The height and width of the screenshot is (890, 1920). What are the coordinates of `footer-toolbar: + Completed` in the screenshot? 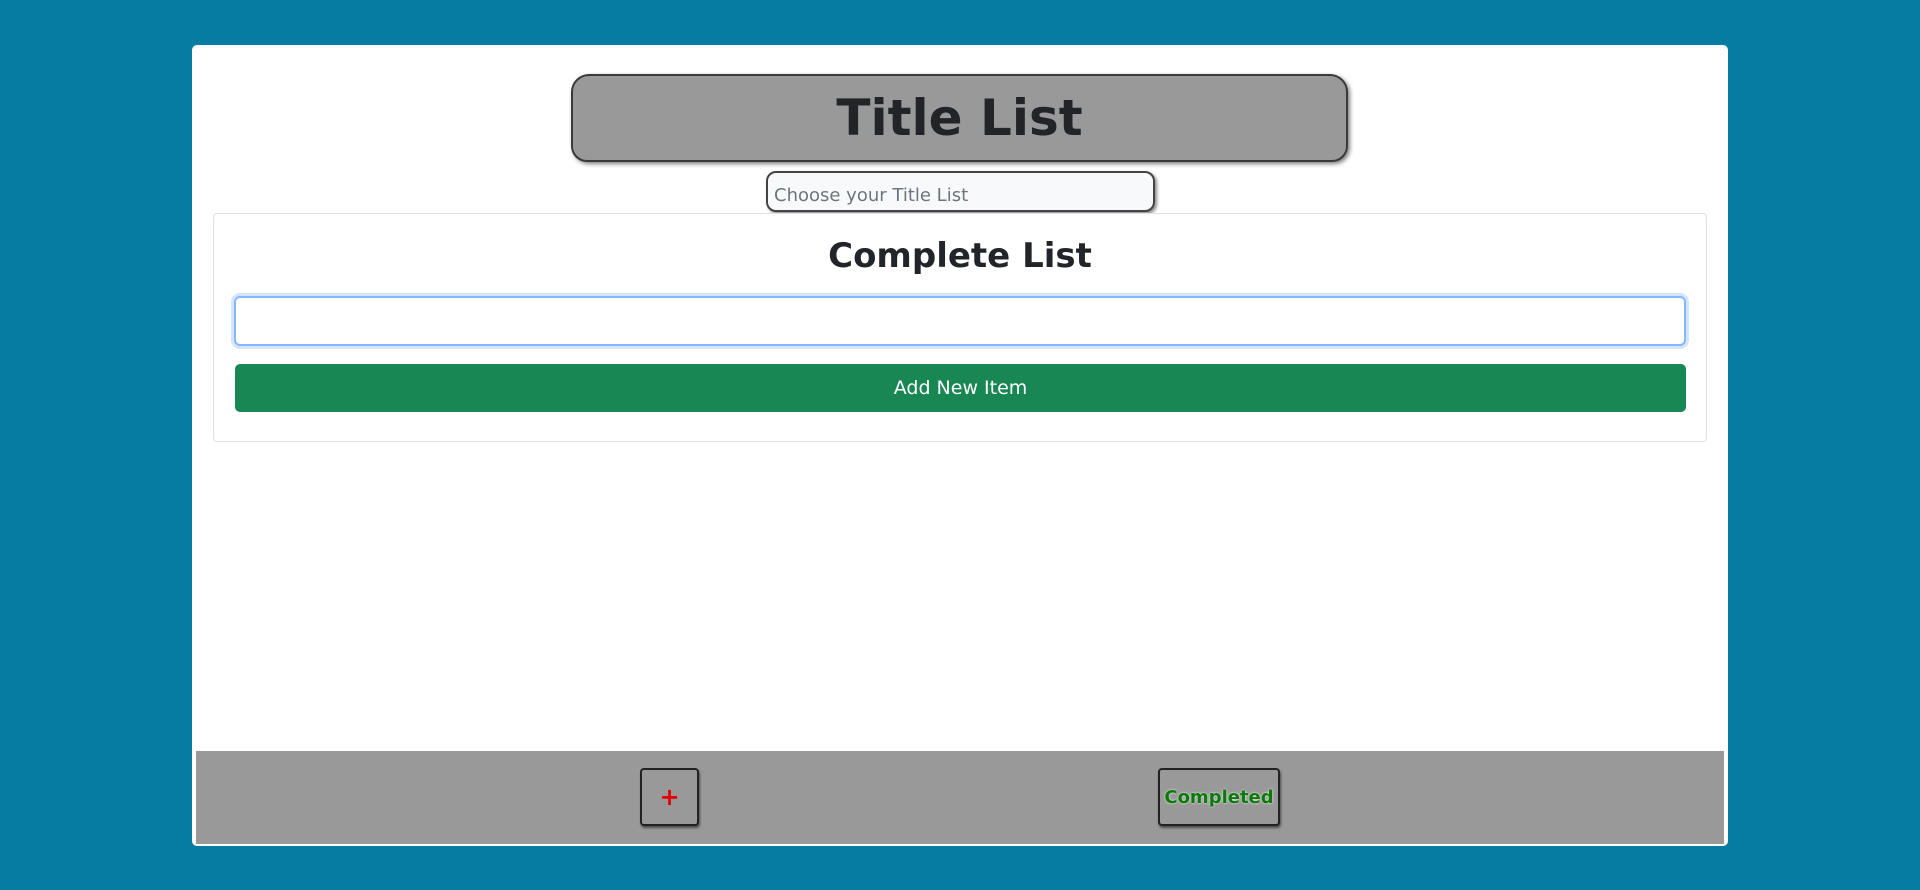 It's located at (960, 797).